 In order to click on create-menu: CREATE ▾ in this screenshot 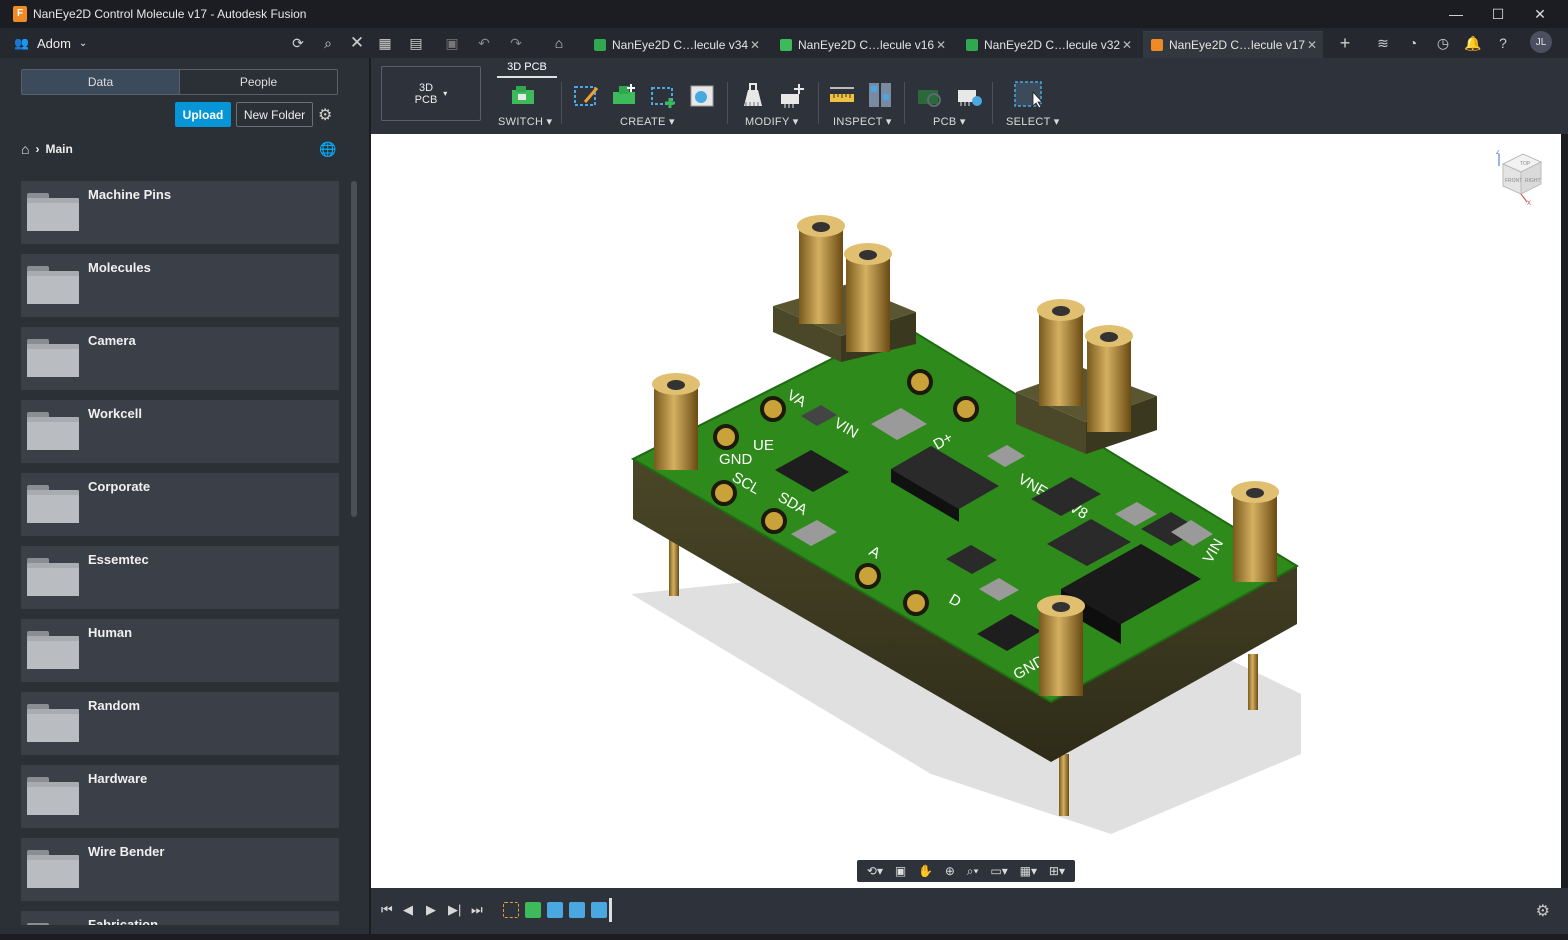, I will do `click(647, 121)`.